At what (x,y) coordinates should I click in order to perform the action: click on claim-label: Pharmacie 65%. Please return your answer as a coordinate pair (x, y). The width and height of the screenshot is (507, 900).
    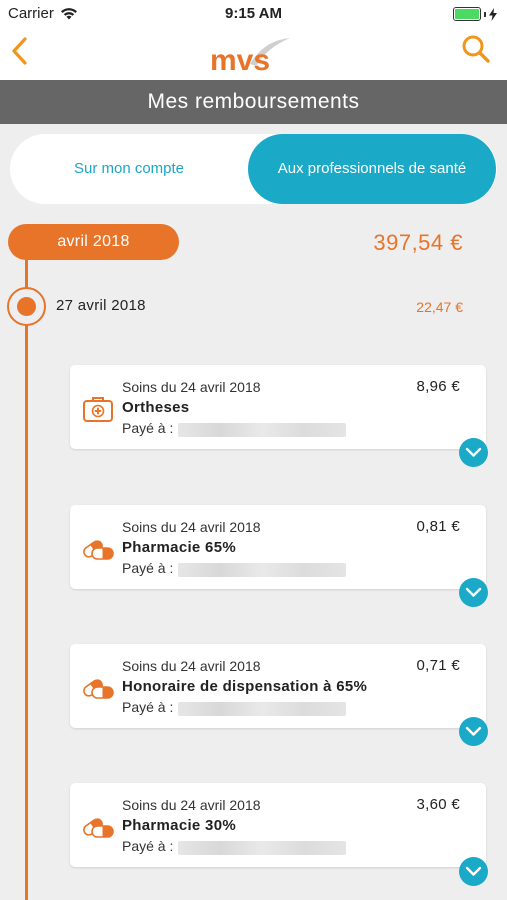
    Looking at the image, I should click on (179, 547).